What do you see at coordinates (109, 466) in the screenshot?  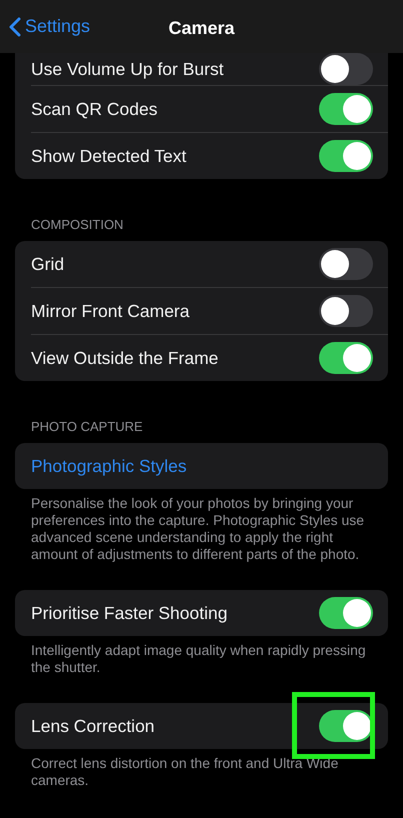 I see `settings-link: Photographic Styles` at bounding box center [109, 466].